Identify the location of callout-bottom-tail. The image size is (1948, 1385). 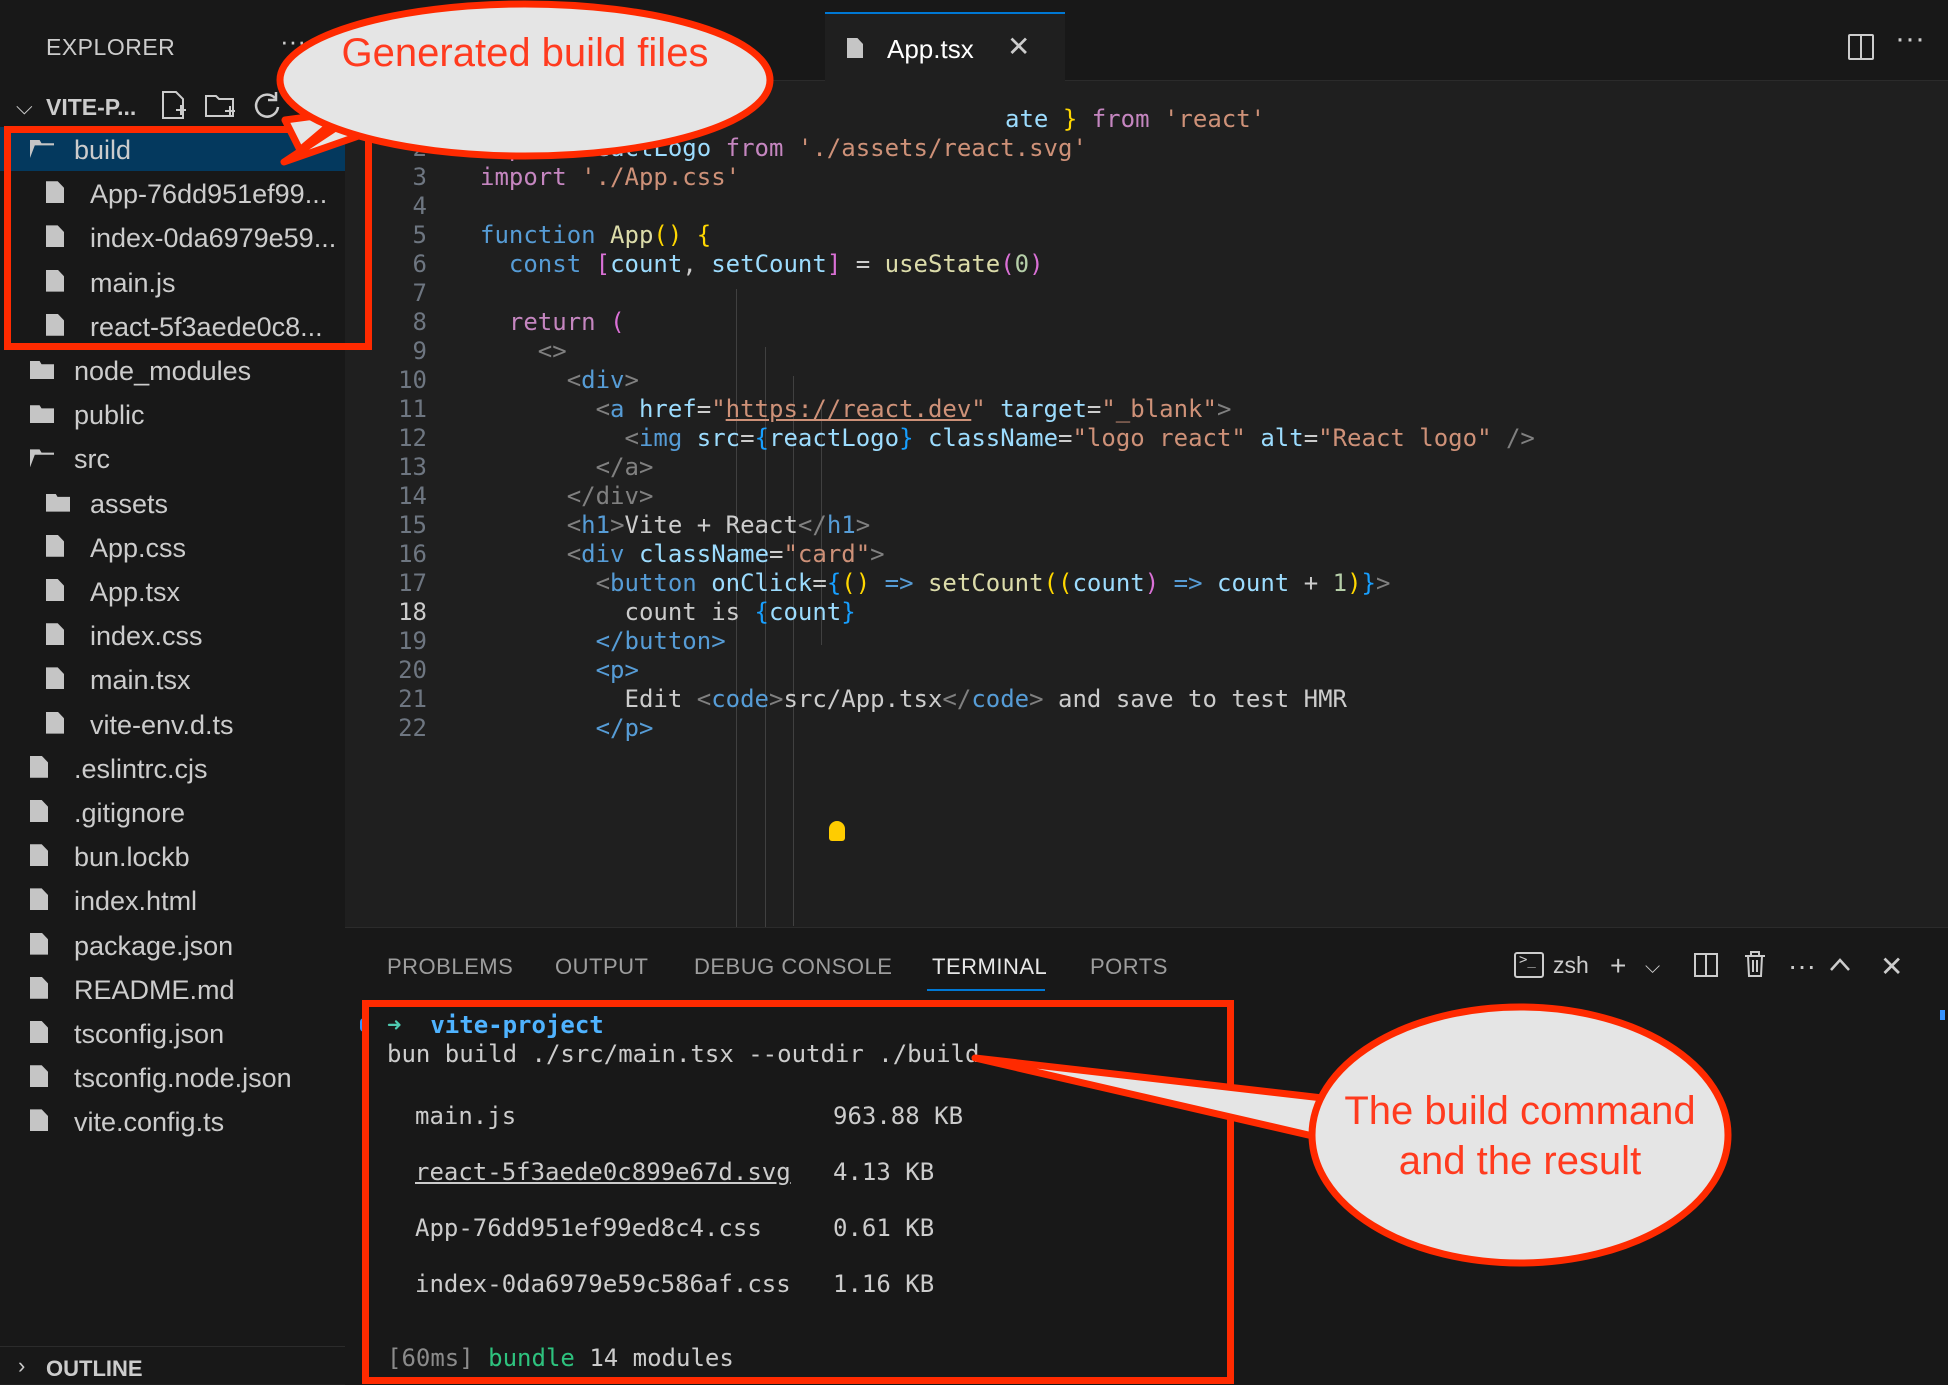
(1157, 1099).